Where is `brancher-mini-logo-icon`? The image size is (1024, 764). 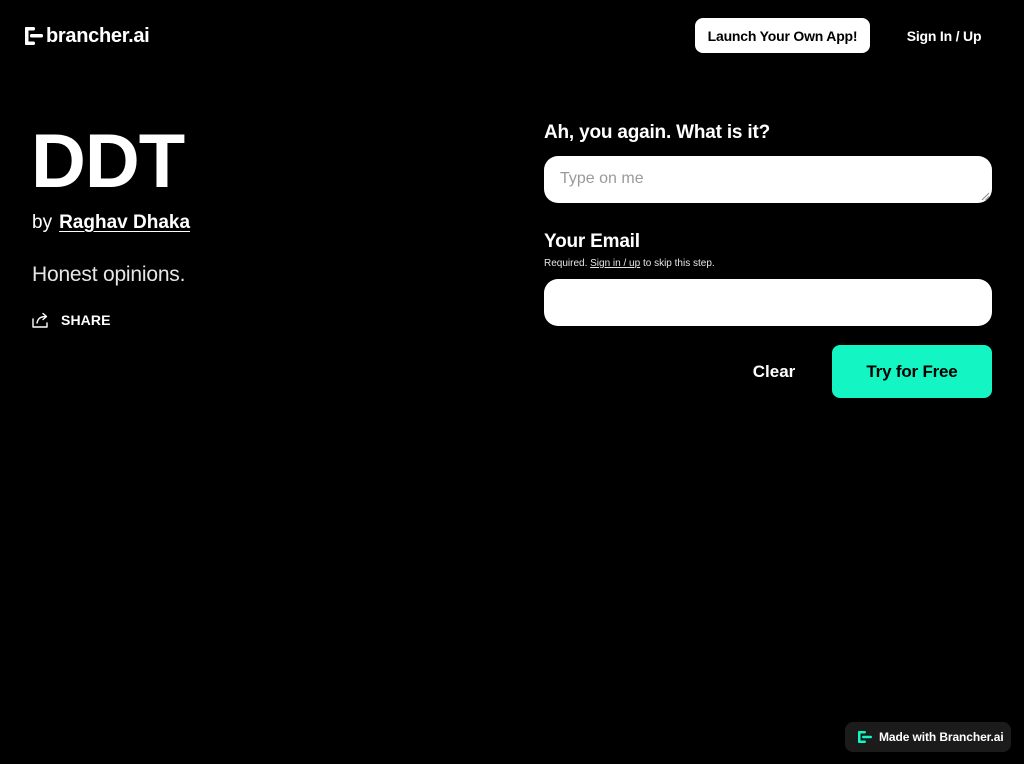
brancher-mini-logo-icon is located at coordinates (865, 737).